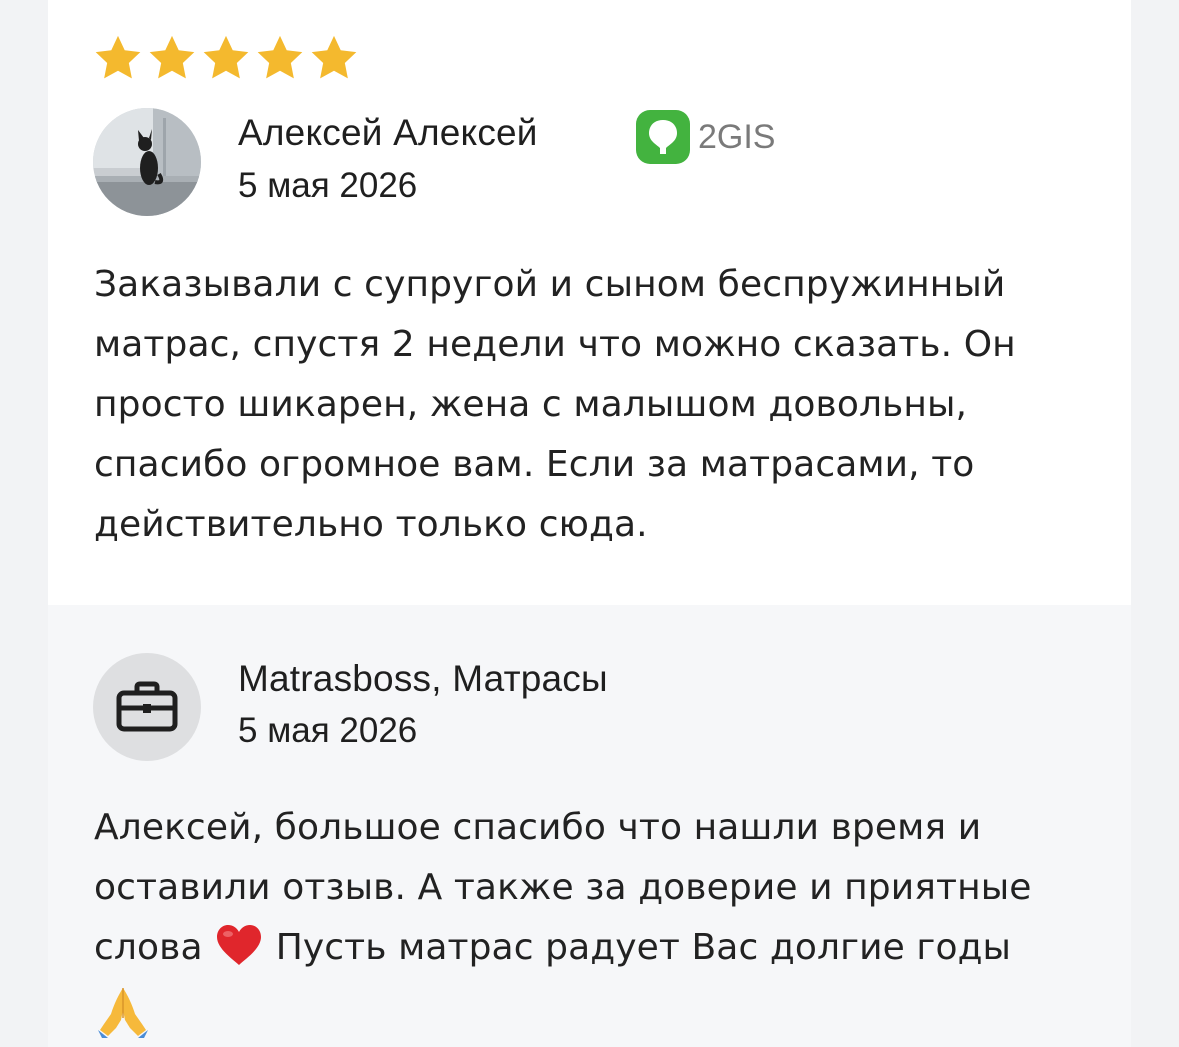 This screenshot has width=1179, height=1047. What do you see at coordinates (423, 679) in the screenshot?
I see `reply-author-name: Matrasboss, Матрасы` at bounding box center [423, 679].